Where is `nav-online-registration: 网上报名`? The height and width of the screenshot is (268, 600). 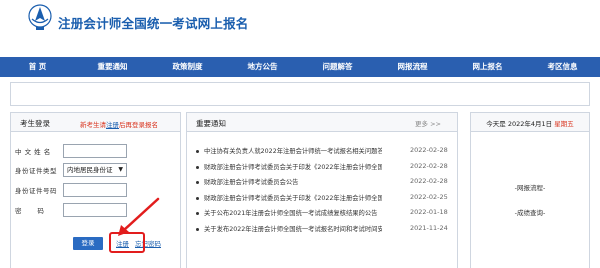
nav-online-registration: 网上报名 is located at coordinates (487, 67).